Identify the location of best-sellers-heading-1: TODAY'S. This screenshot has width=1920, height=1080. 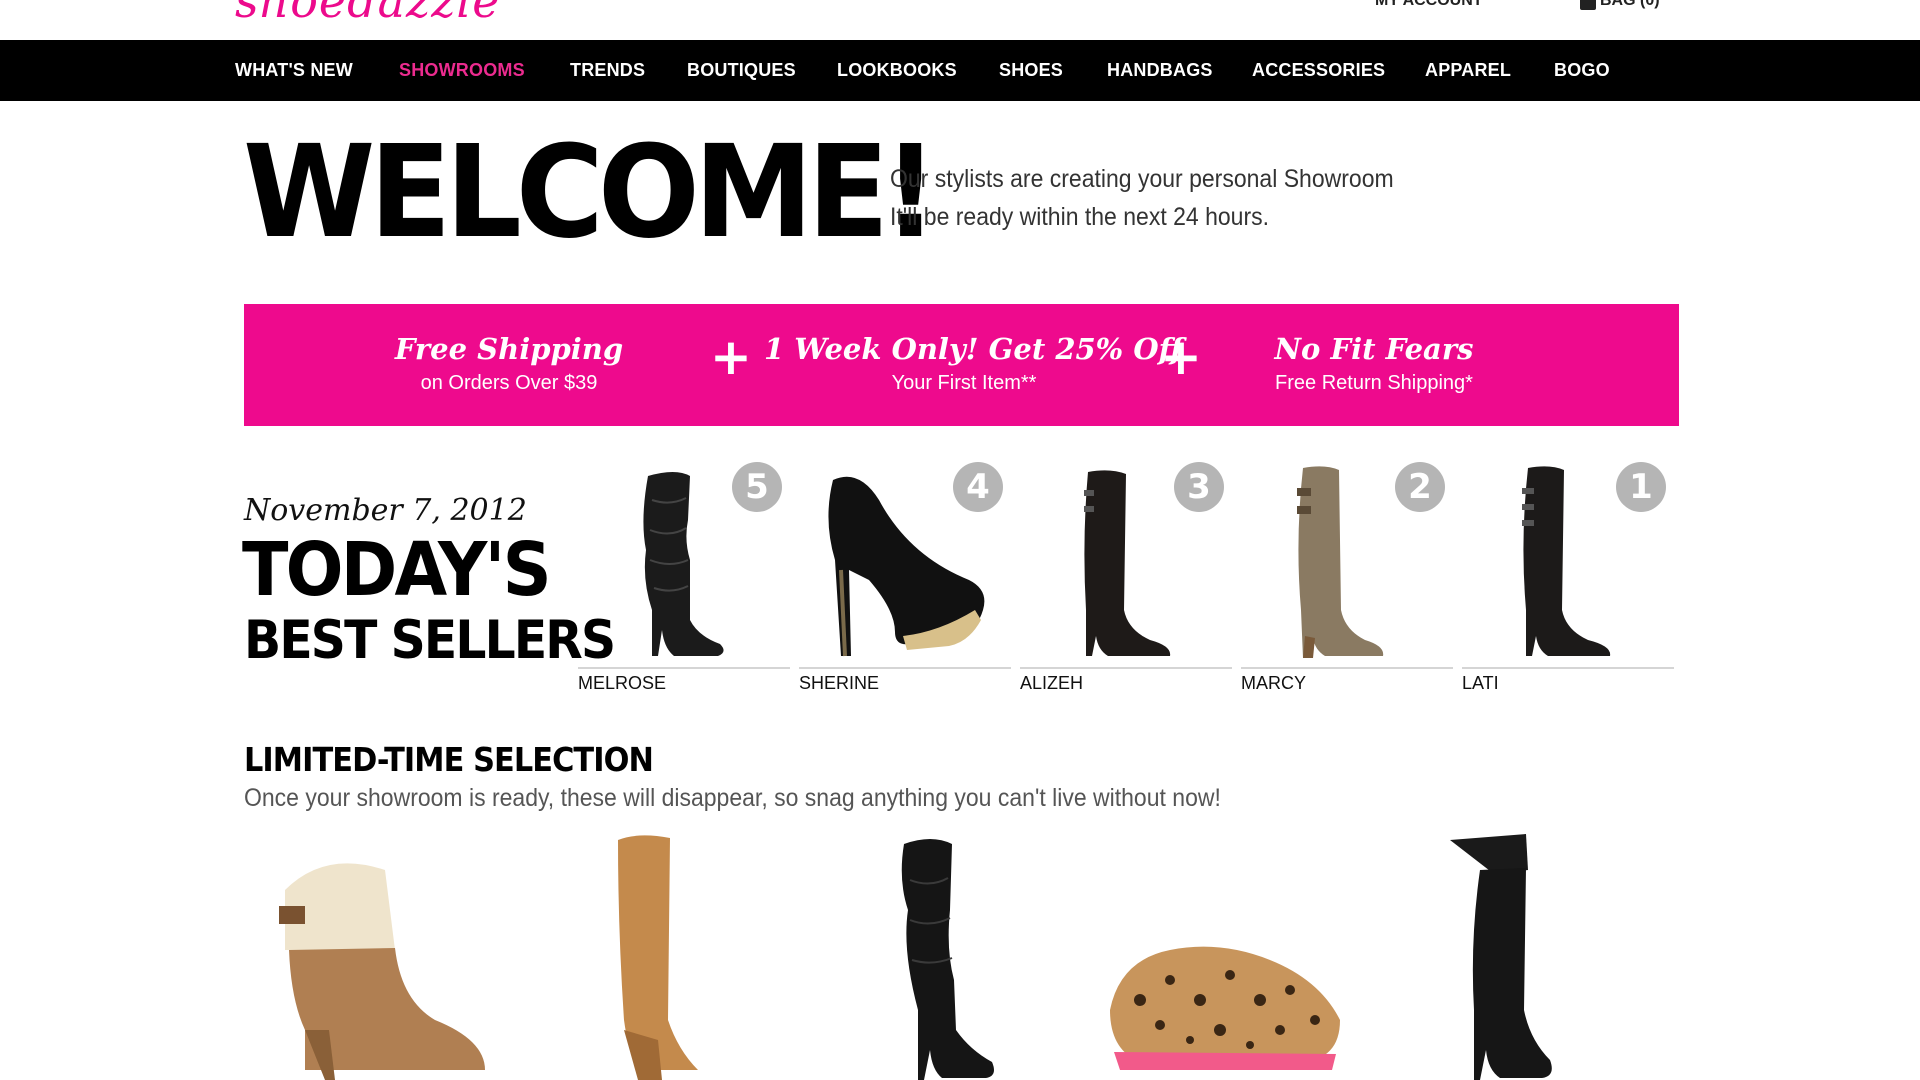
(397, 570).